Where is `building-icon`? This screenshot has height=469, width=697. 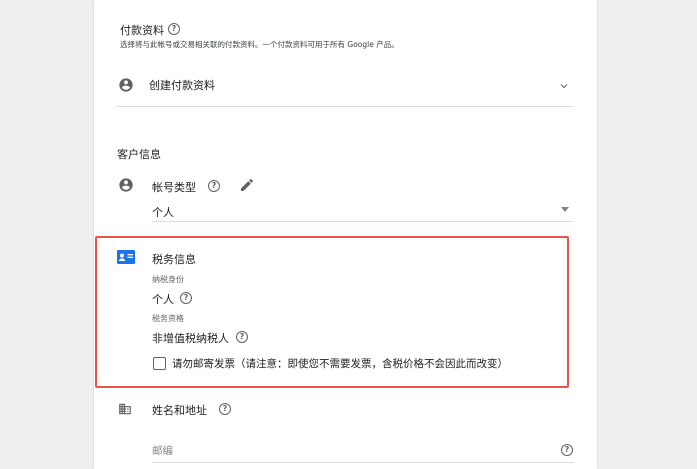
building-icon is located at coordinates (125, 409).